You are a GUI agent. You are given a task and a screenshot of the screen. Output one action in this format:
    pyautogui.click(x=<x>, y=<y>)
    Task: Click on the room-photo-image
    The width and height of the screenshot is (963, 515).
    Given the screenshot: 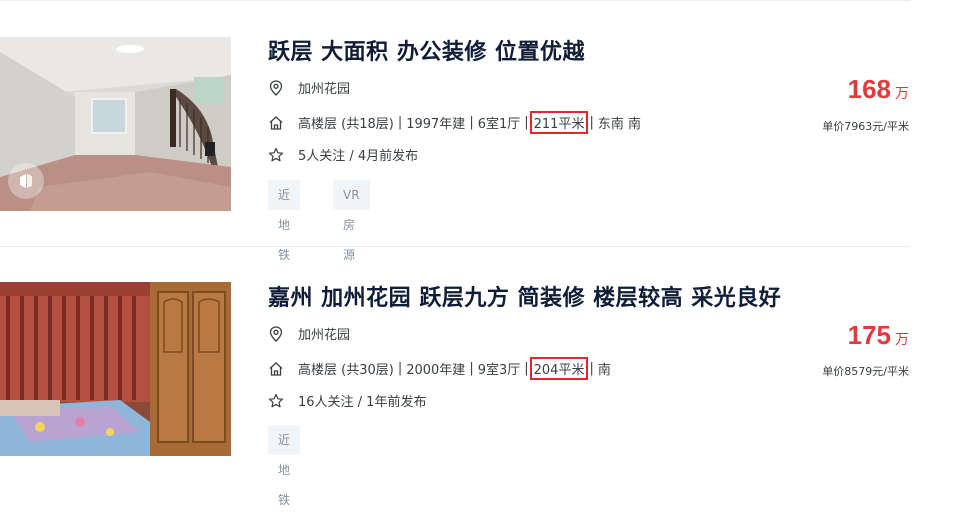 What is the action you would take?
    pyautogui.click(x=115, y=369)
    